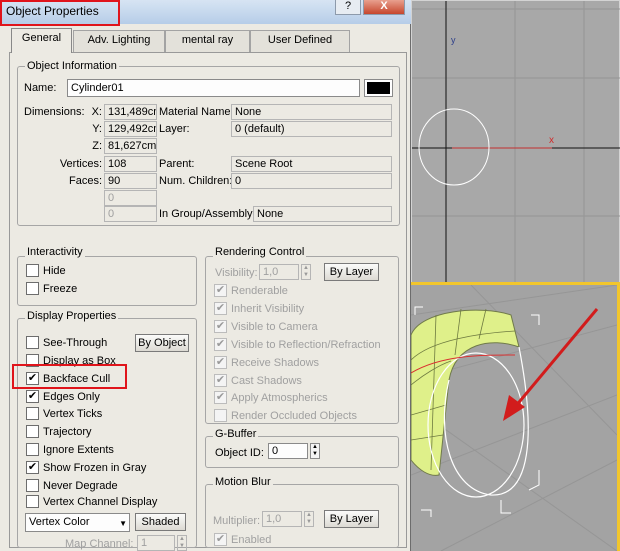  Describe the element at coordinates (130, 129) in the screenshot. I see `dimension-y-value: 129,492cm` at that location.